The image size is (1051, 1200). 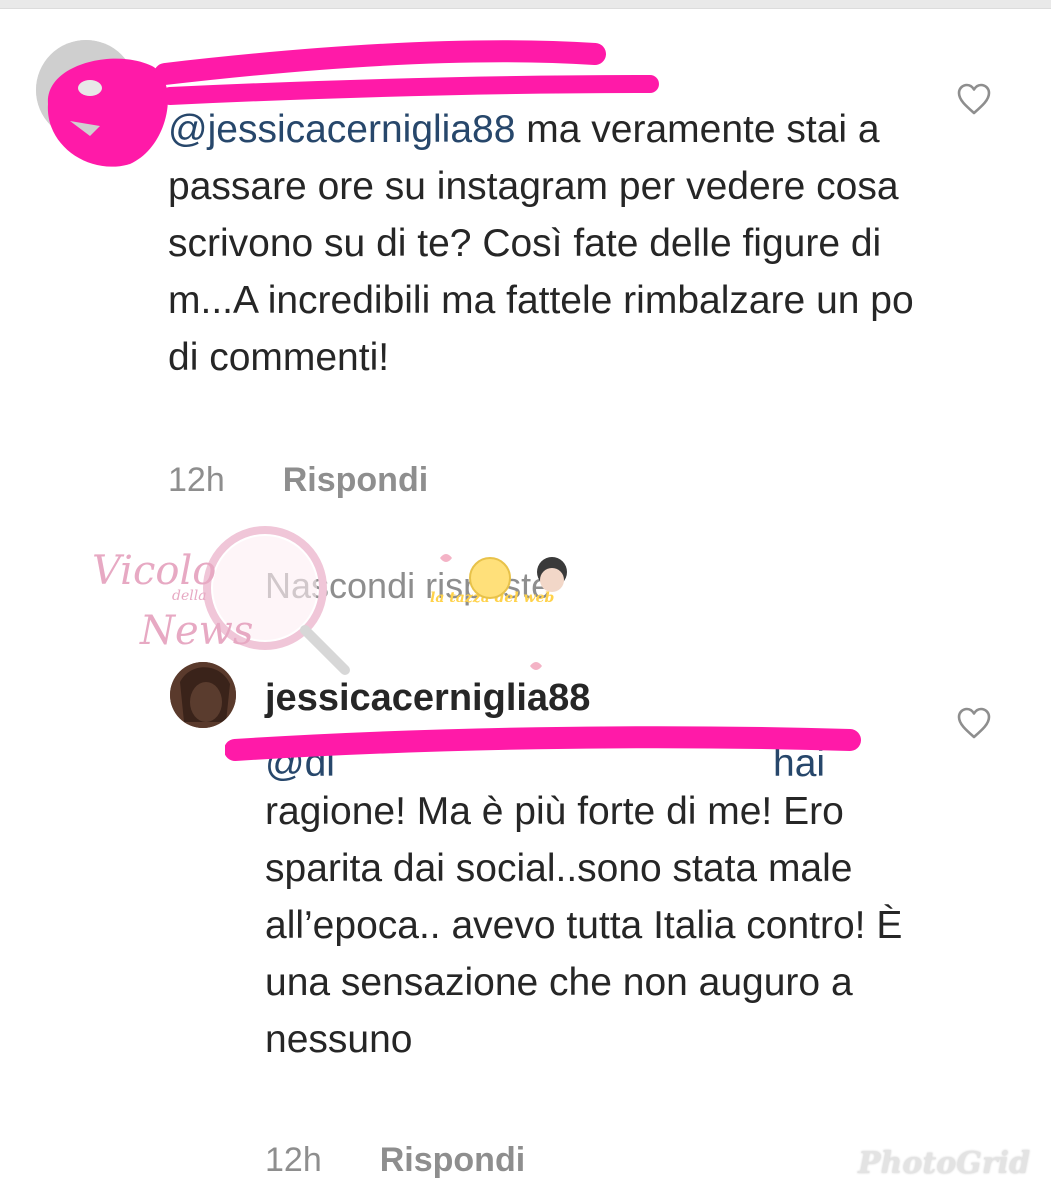 I want to click on reply-avatar, so click(x=203, y=695).